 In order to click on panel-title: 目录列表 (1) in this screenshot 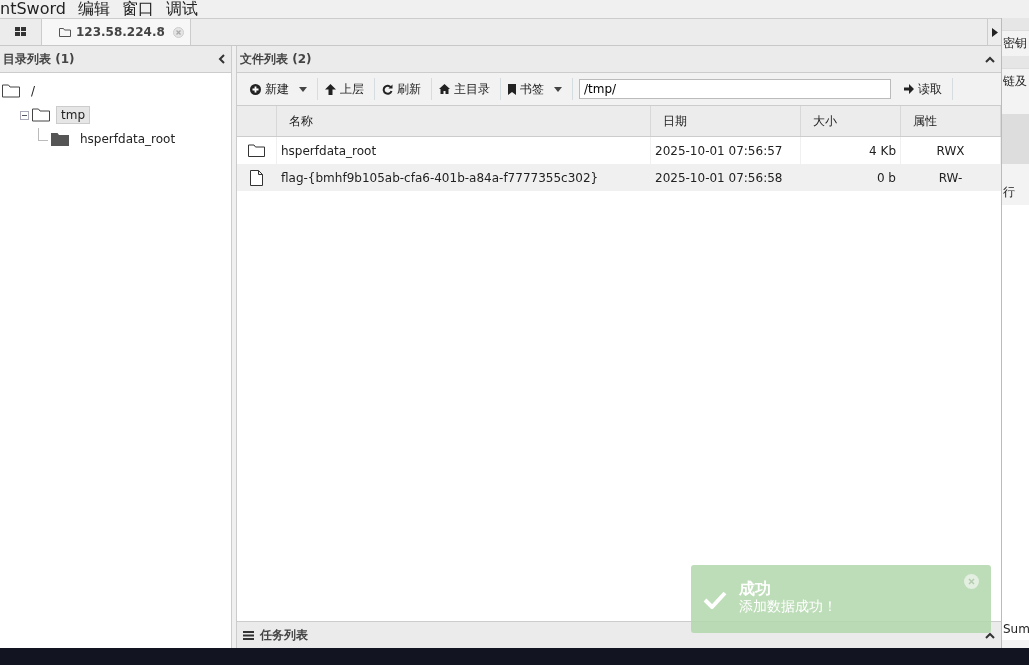, I will do `click(39, 59)`.